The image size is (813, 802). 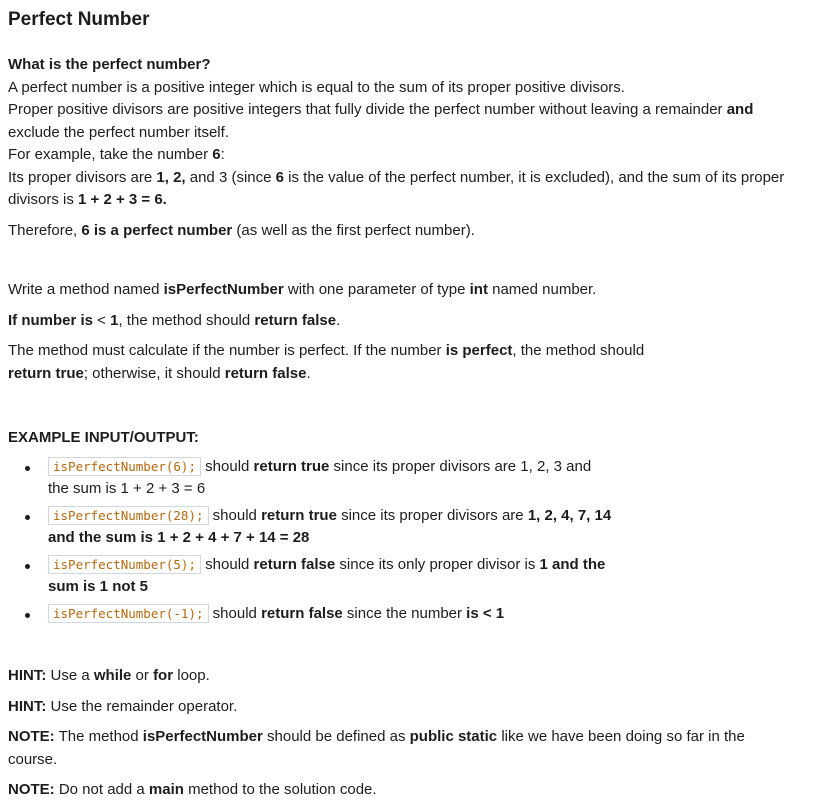 I want to click on text: ; otherwise, it should, so click(x=154, y=373).